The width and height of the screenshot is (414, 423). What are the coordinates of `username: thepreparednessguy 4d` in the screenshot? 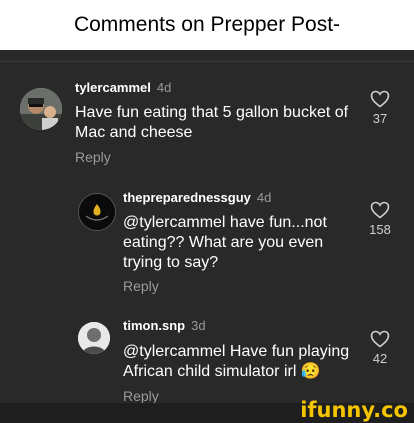 It's located at (197, 197).